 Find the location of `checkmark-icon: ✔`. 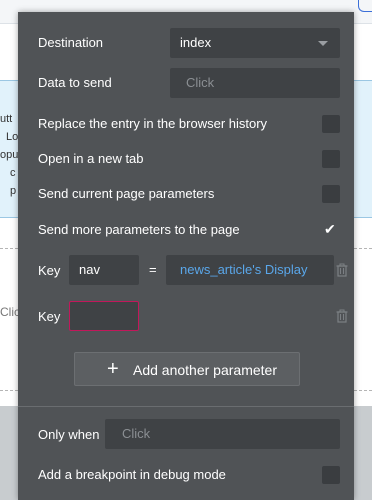

checkmark-icon: ✔ is located at coordinates (330, 229).